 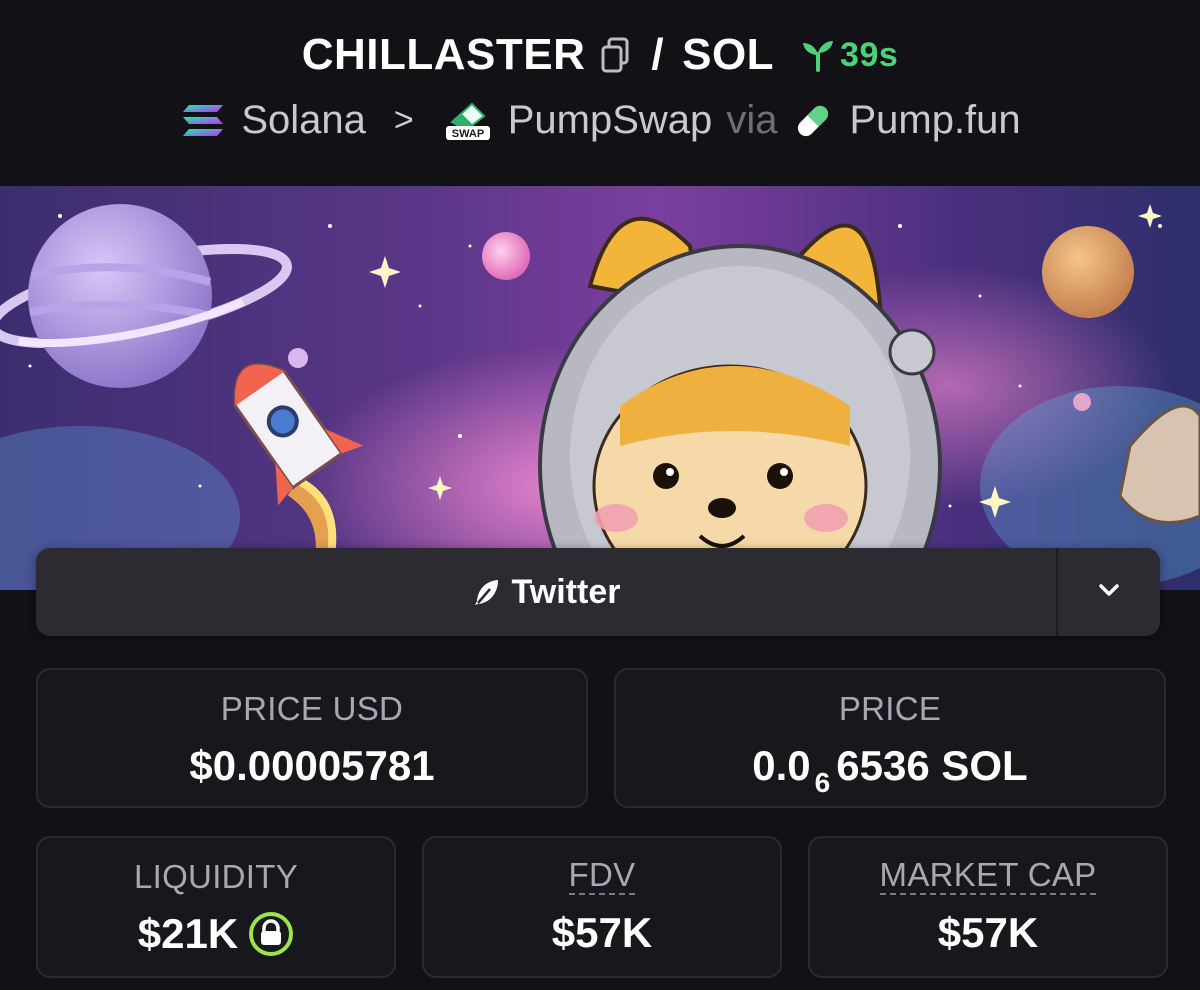 I want to click on price-native-label: PRICE, so click(x=890, y=708).